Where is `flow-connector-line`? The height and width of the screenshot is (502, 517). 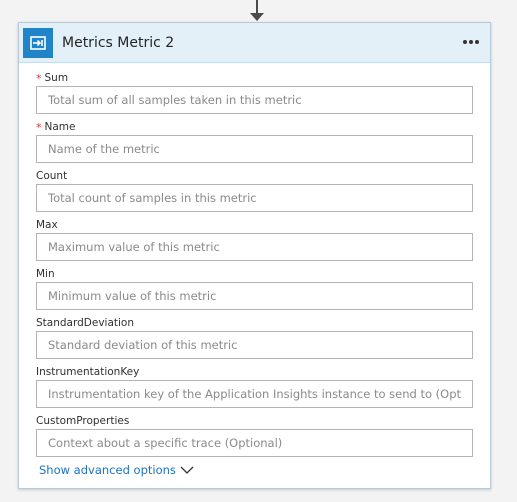 flow-connector-line is located at coordinates (257, 7).